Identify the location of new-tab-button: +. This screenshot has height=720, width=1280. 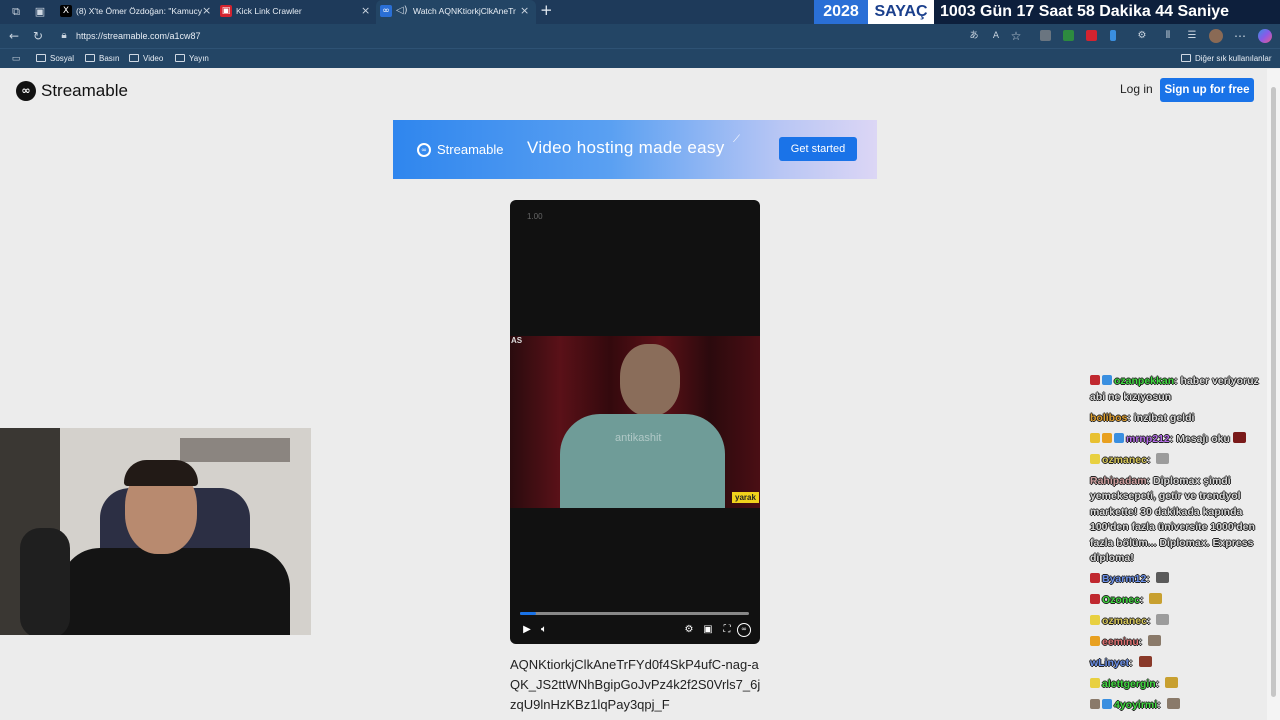
(546, 10).